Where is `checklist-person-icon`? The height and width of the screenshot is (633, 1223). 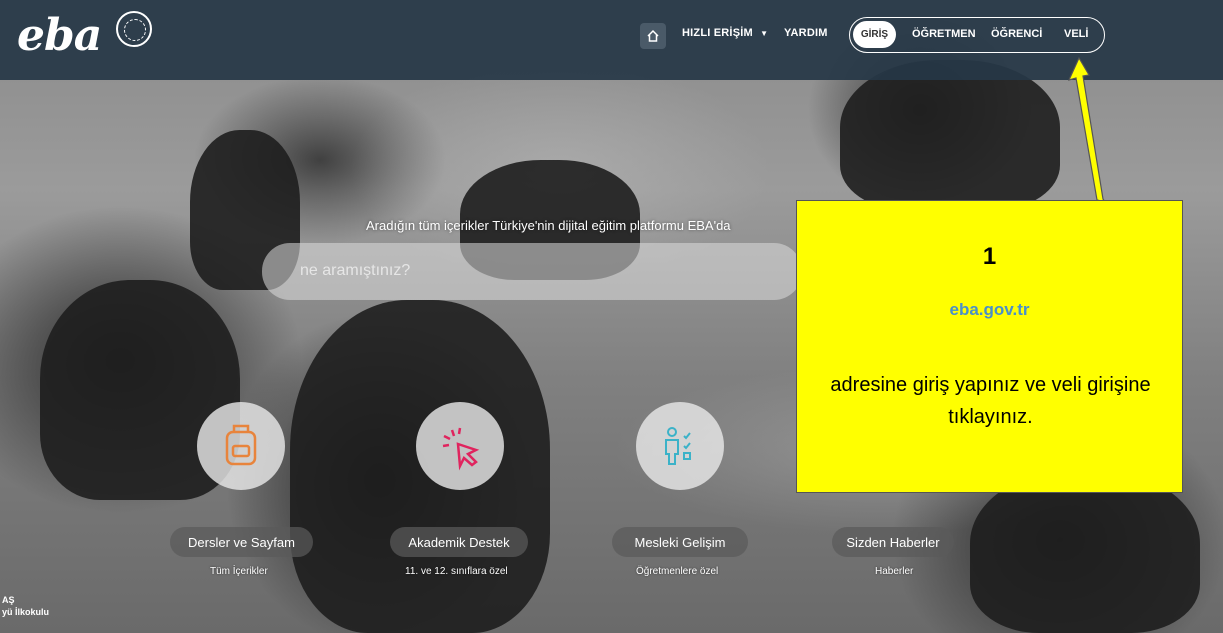 checklist-person-icon is located at coordinates (678, 446).